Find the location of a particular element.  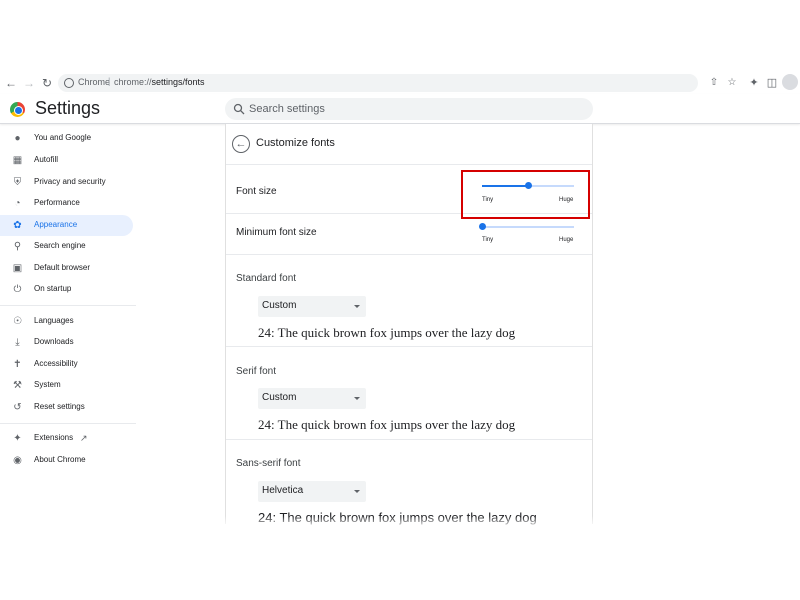

highlight-box is located at coordinates (525, 194).